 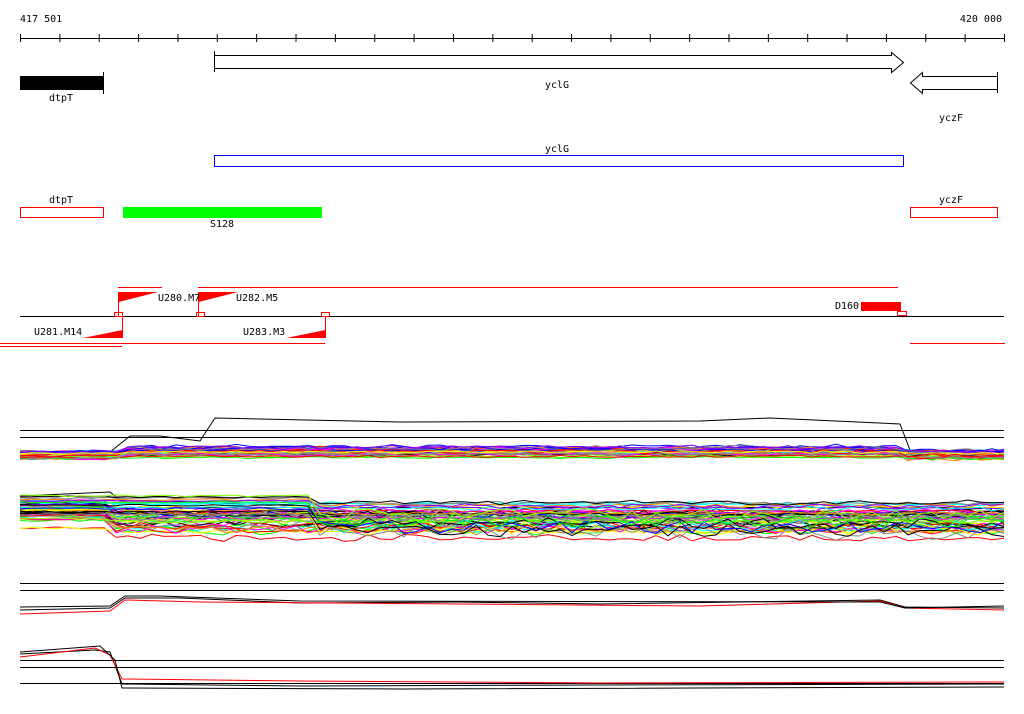 What do you see at coordinates (980, 19) in the screenshot?
I see `ruler-end-label: 420 000` at bounding box center [980, 19].